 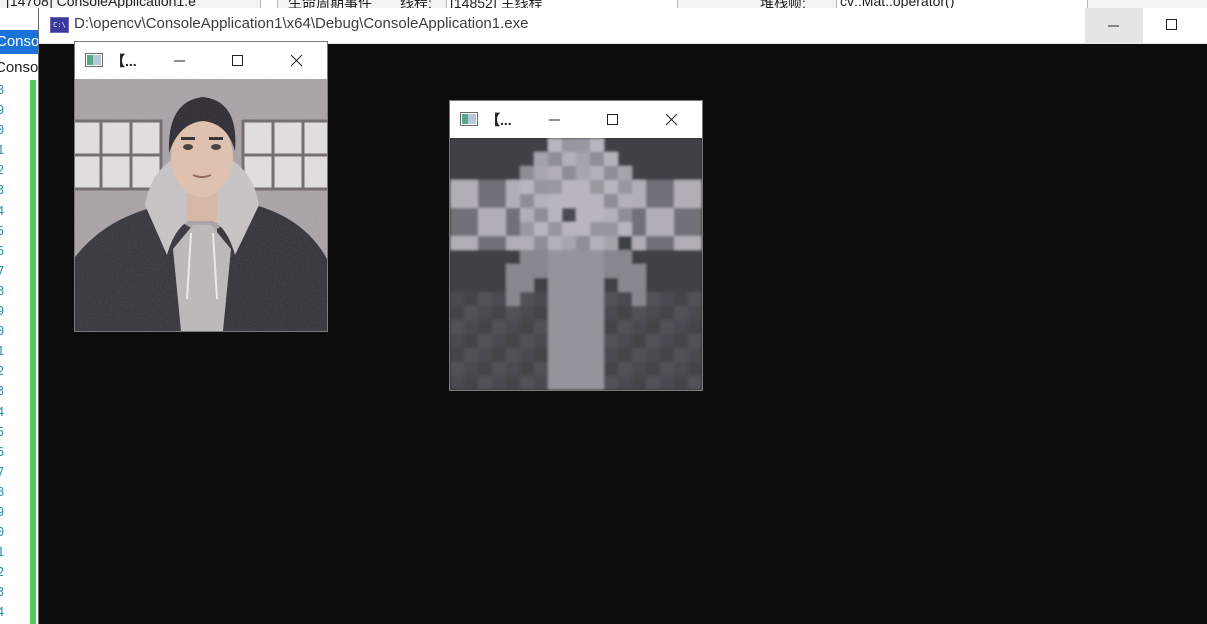 I want to click on close-icon, so click(x=297, y=60).